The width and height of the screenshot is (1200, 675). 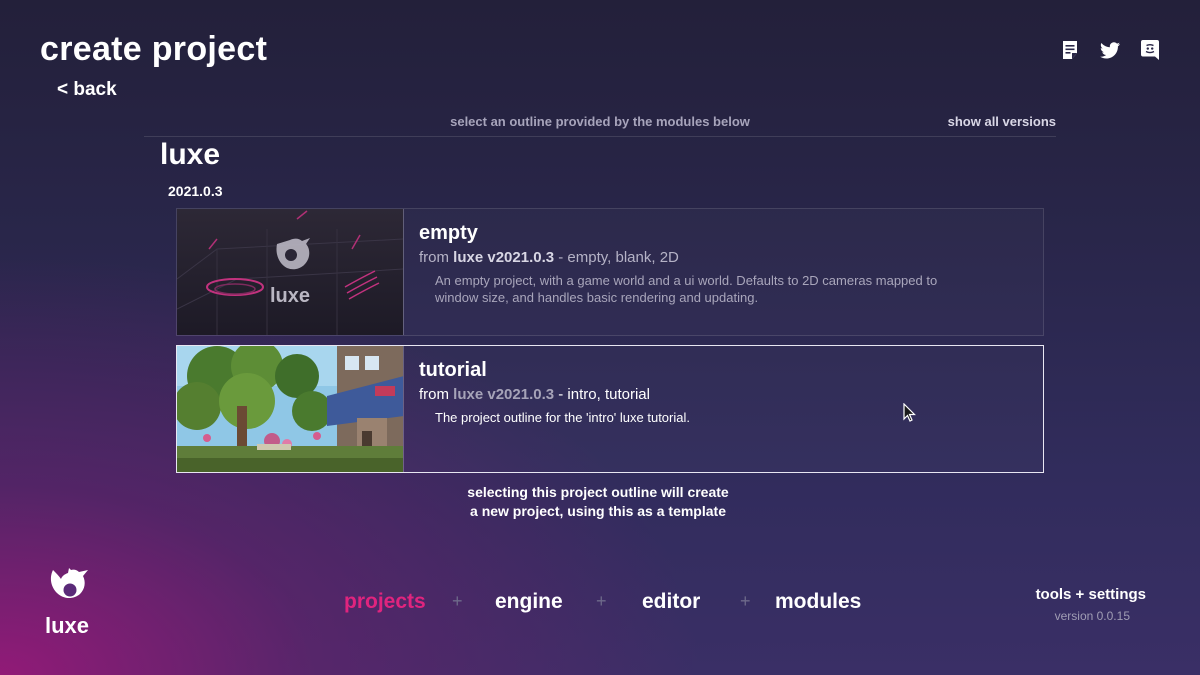 I want to click on document-icon, so click(x=1070, y=50).